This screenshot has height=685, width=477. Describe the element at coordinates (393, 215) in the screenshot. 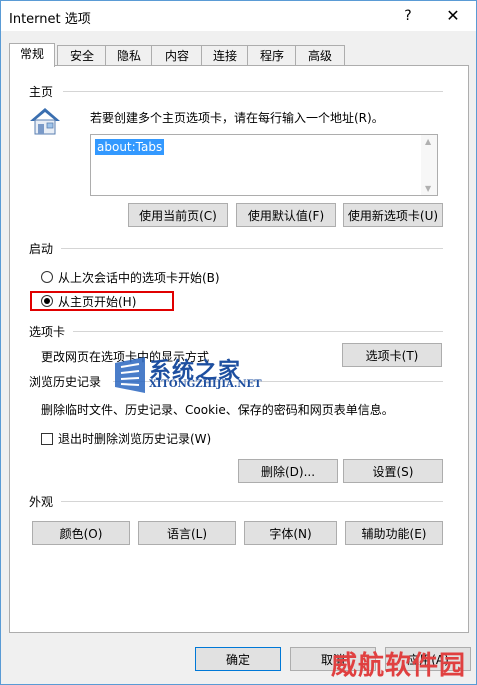

I see `use-new-tab-button: 使用新选项卡(U)` at that location.